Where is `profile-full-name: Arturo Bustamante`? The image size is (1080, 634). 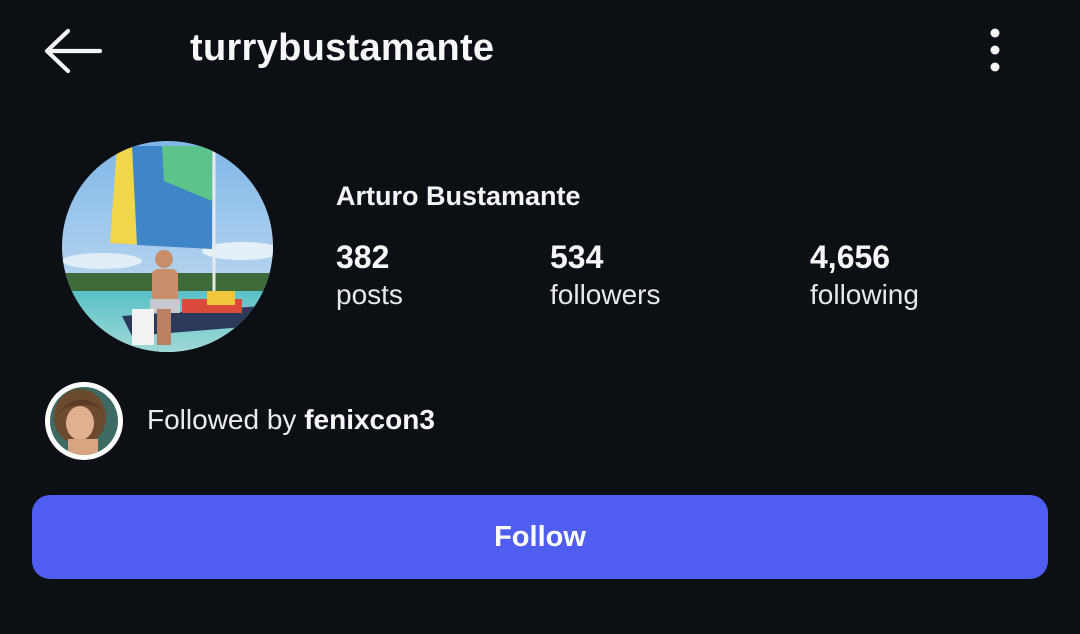 profile-full-name: Arturo Bustamante is located at coordinates (458, 196).